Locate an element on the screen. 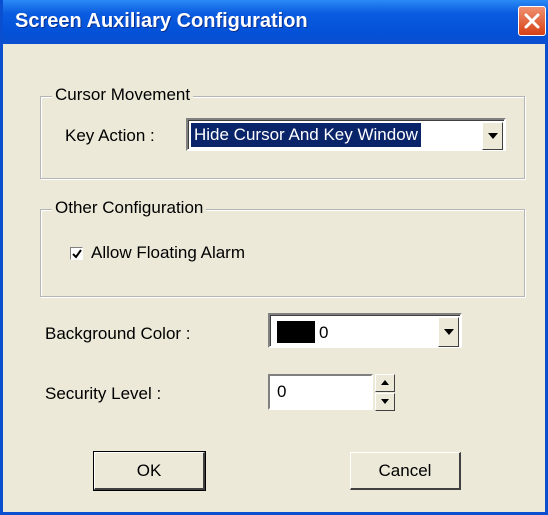 This screenshot has width=548, height=515. cursor-movement-label: Cursor Movement is located at coordinates (123, 95).